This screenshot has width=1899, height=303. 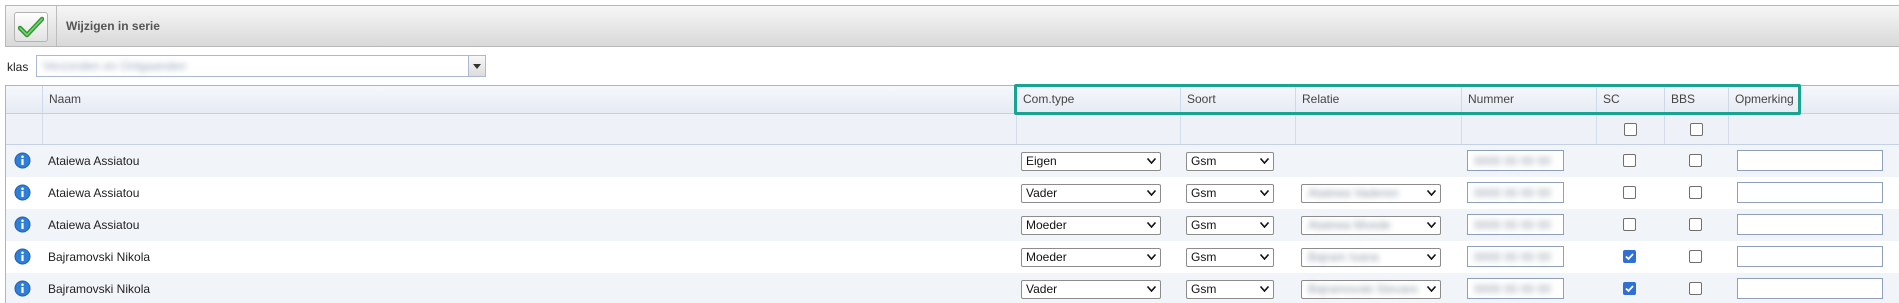 I want to click on klas-label: klas, so click(x=18, y=67).